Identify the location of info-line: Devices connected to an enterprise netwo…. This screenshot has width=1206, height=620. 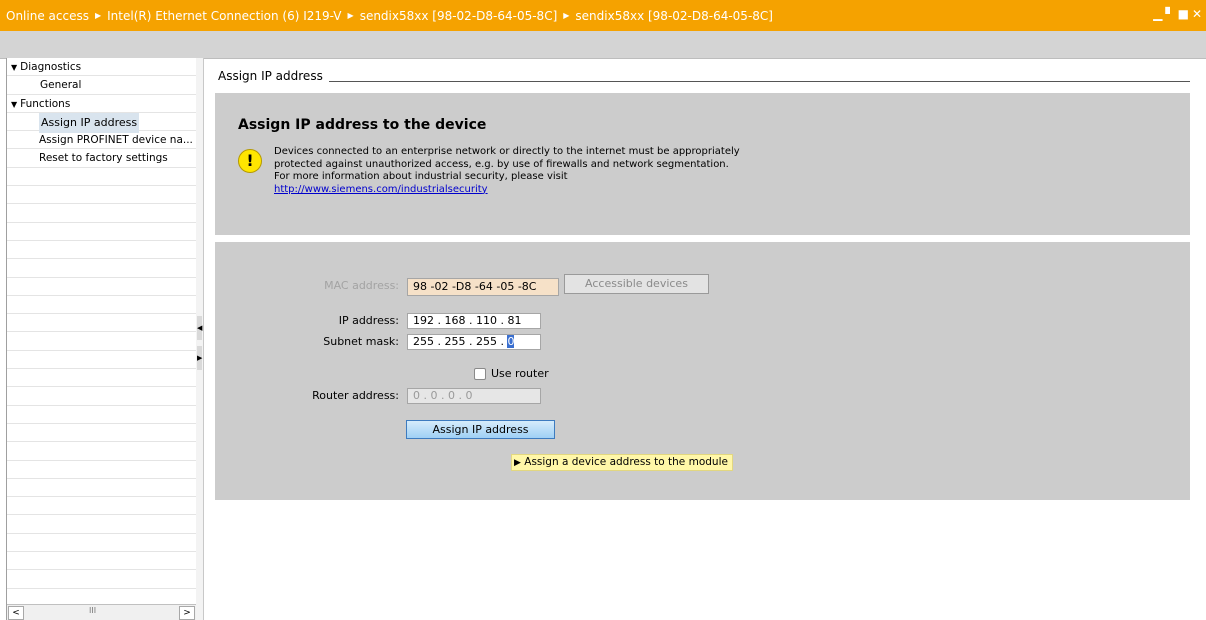
(507, 151).